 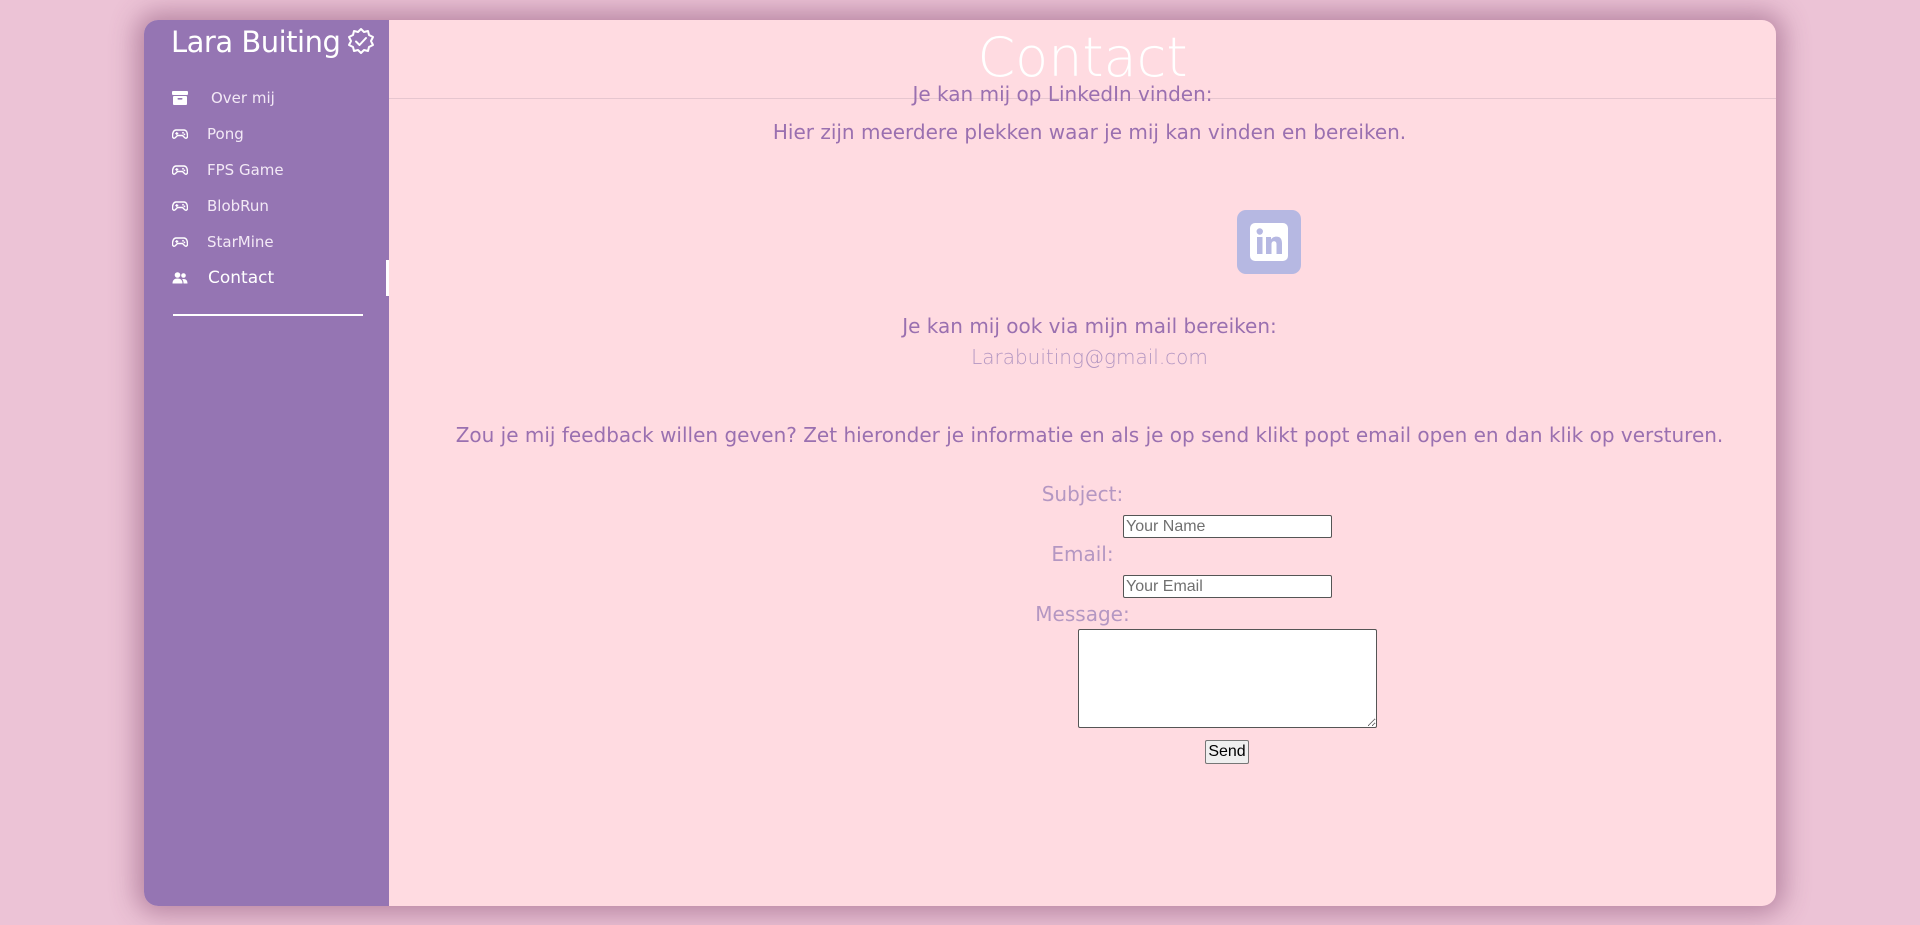 What do you see at coordinates (180, 98) in the screenshot?
I see `archive-icon` at bounding box center [180, 98].